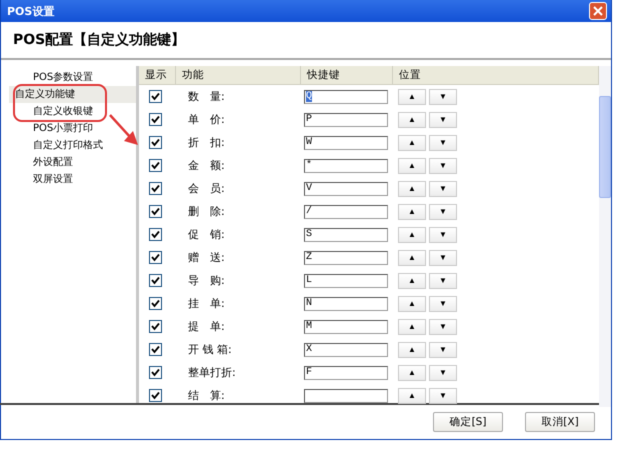 This screenshot has width=630, height=451. Describe the element at coordinates (206, 395) in the screenshot. I see `function-label: 结 算:` at that location.